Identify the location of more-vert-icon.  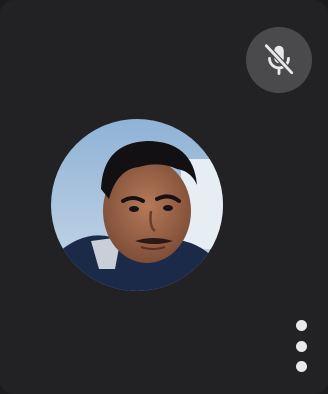
(301, 325).